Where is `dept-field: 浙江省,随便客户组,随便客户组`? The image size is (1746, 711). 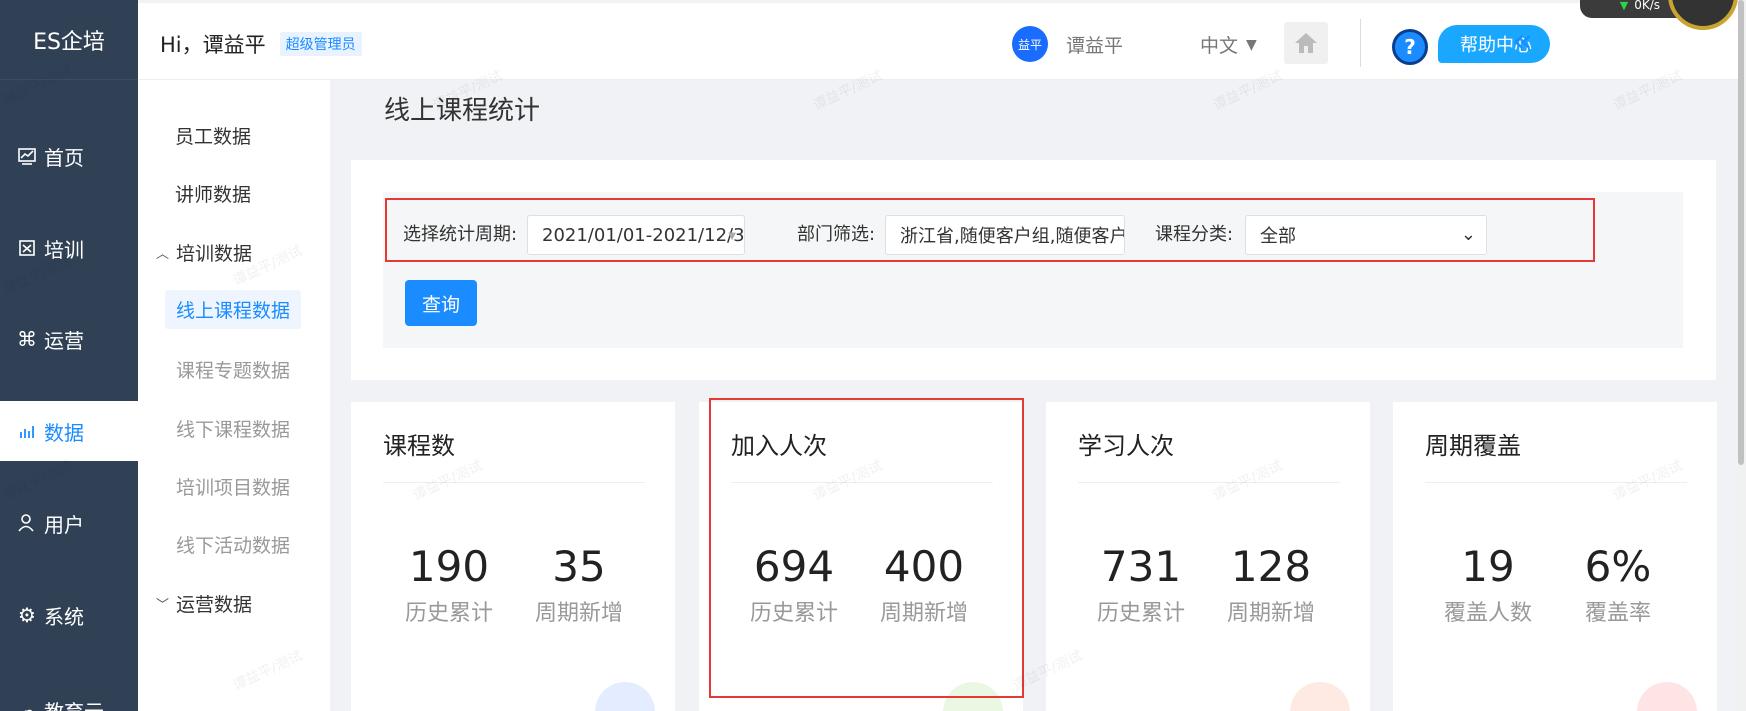
dept-field: 浙江省,随便客户组,随便客户组 is located at coordinates (1005, 235).